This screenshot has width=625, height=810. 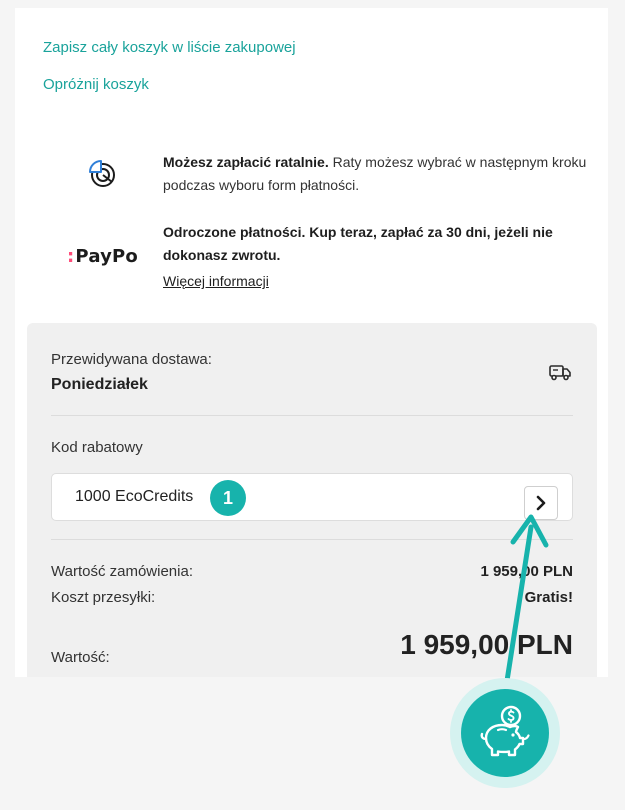 I want to click on shipping-cost-label: Koszt przesyłki:, so click(x=103, y=597).